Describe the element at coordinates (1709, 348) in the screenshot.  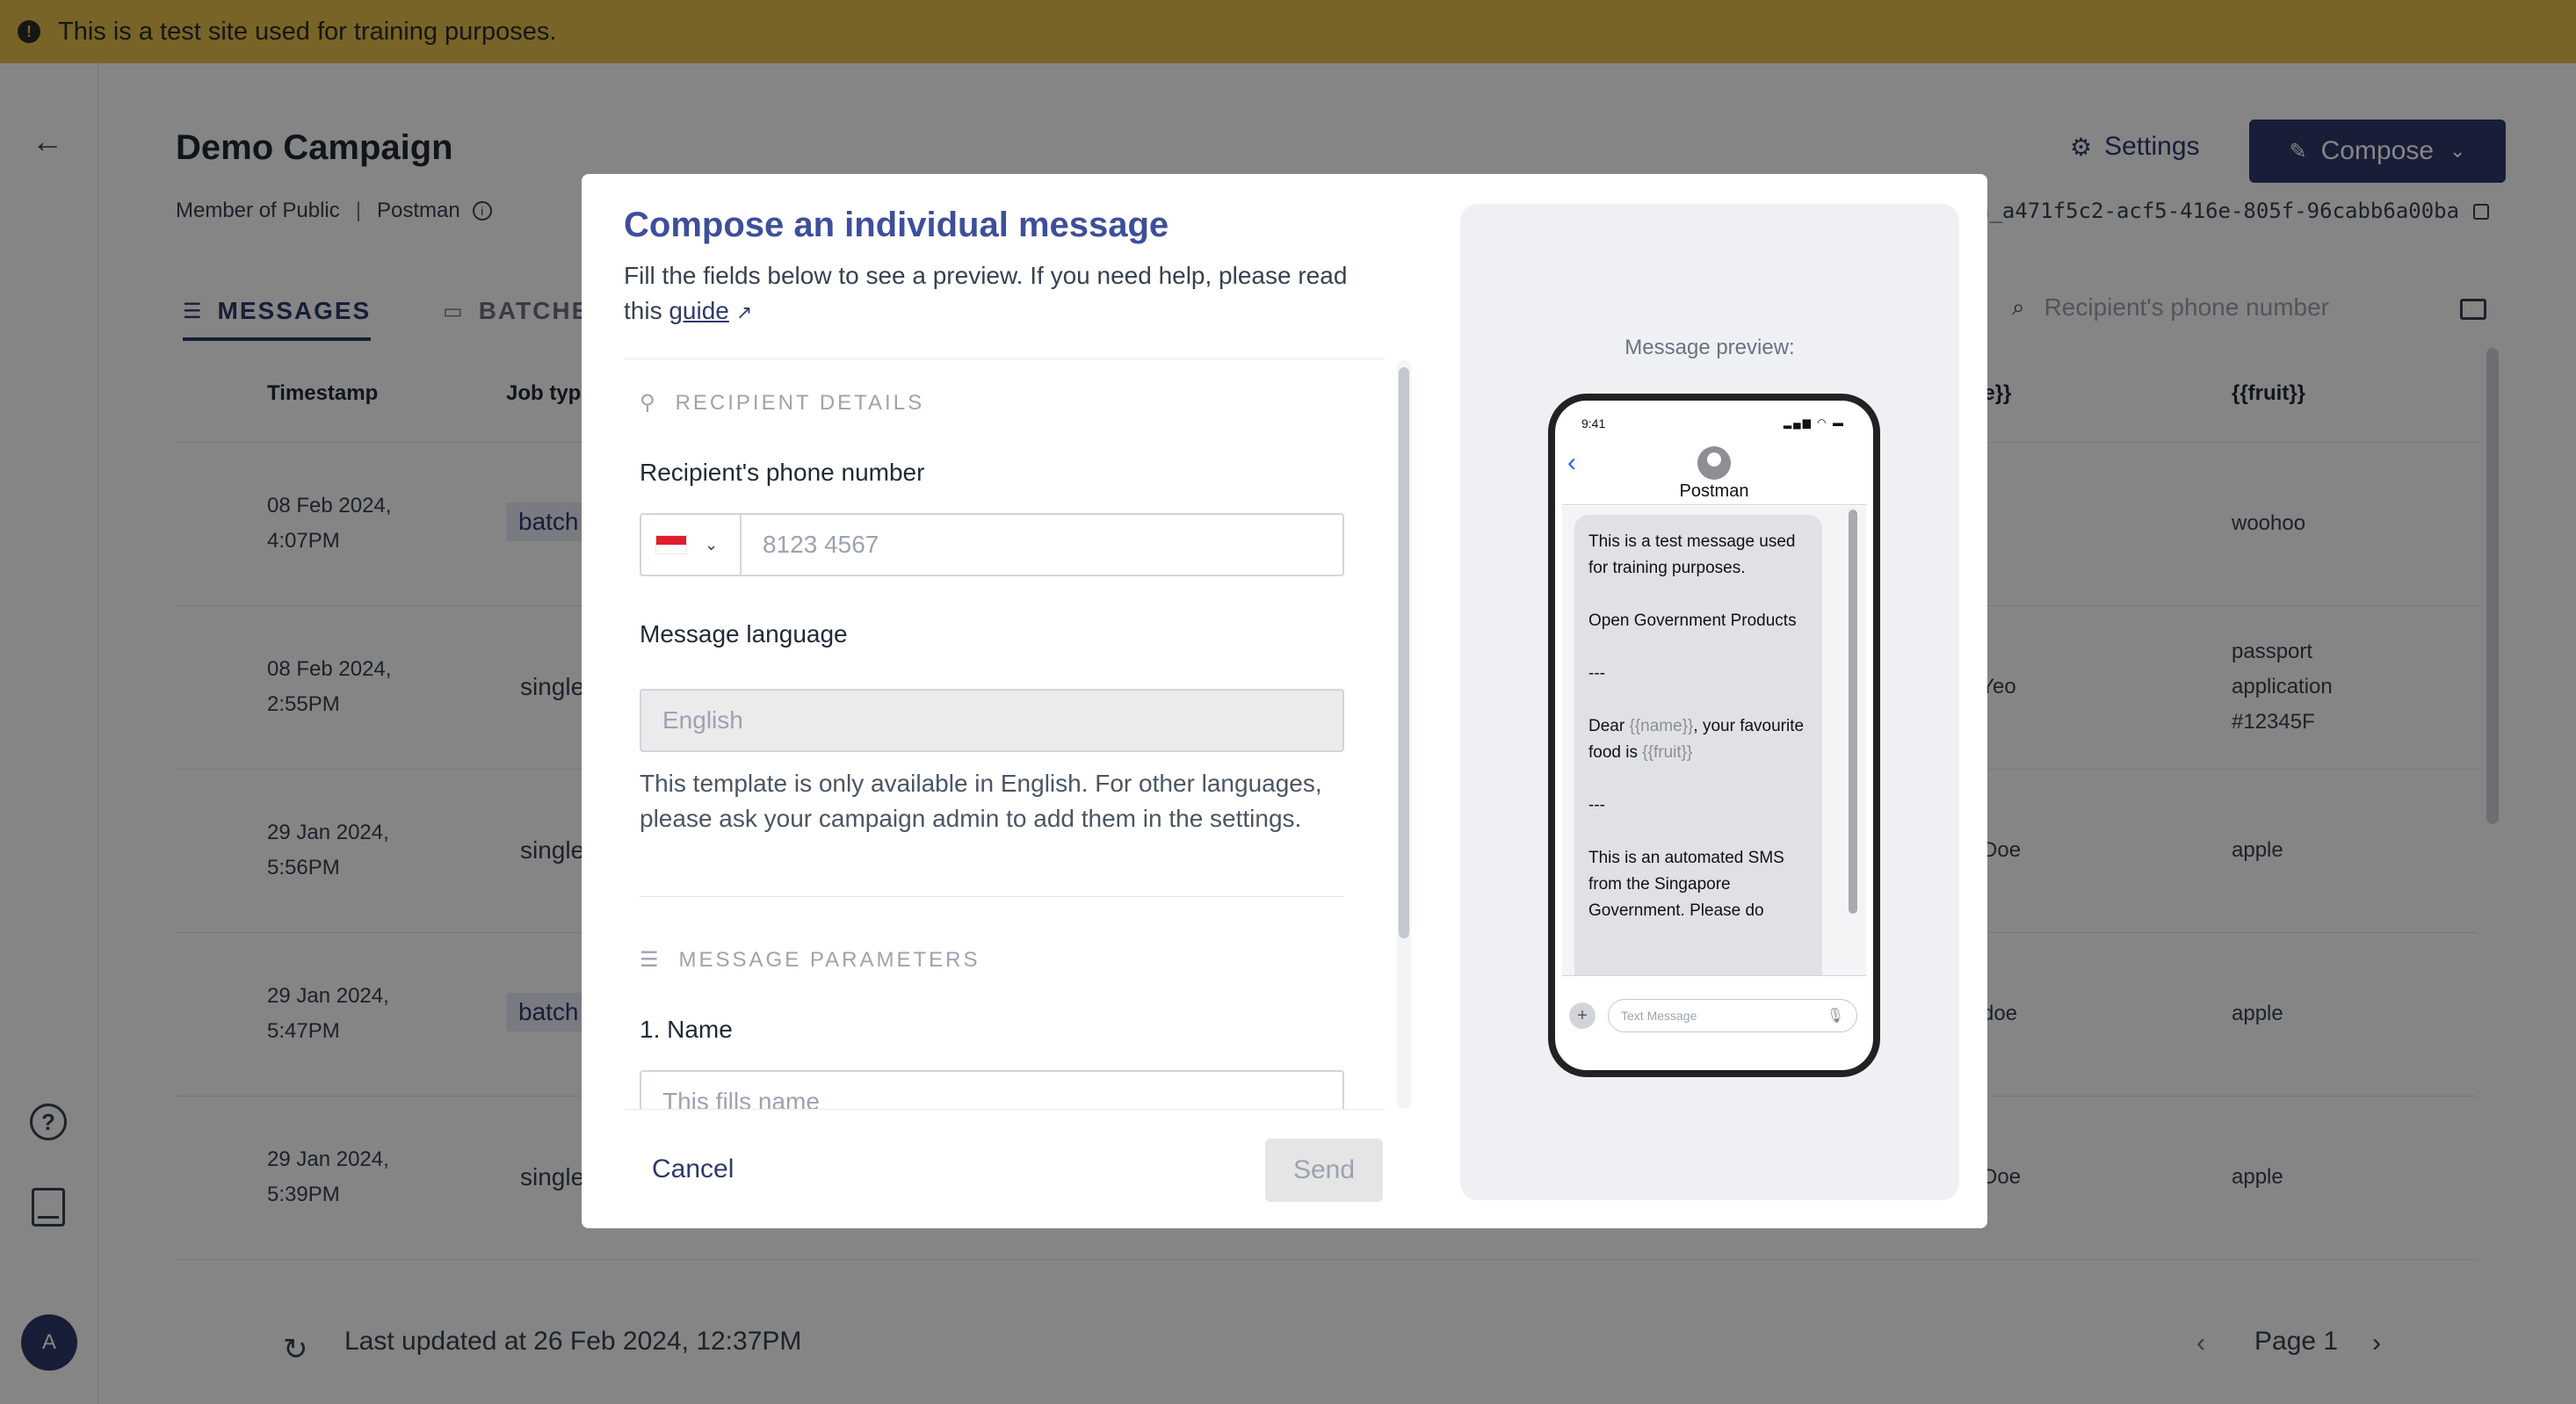
I see `preview-label: Message preview:` at that location.